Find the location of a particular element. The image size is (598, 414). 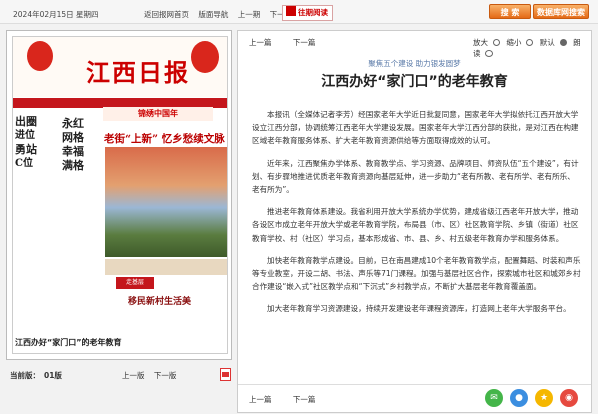

prev-issue-link: 上一期 is located at coordinates (249, 14).